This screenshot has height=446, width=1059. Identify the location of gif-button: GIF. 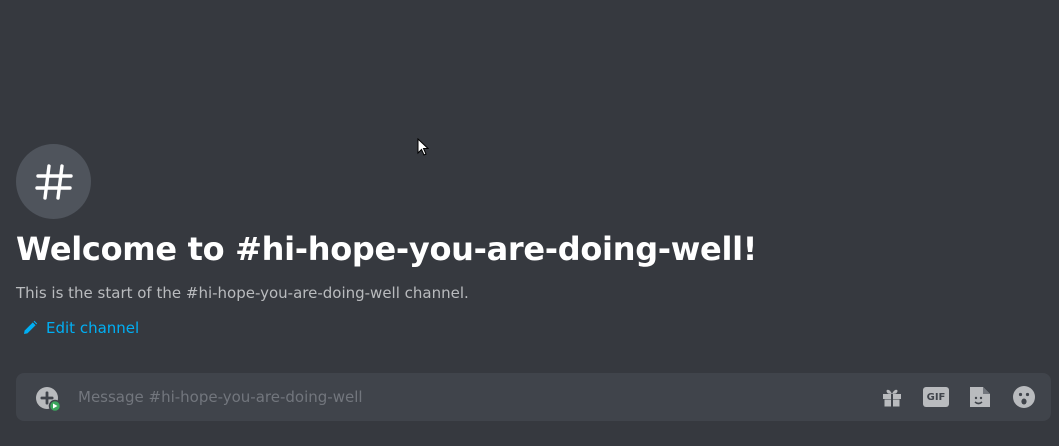
(936, 397).